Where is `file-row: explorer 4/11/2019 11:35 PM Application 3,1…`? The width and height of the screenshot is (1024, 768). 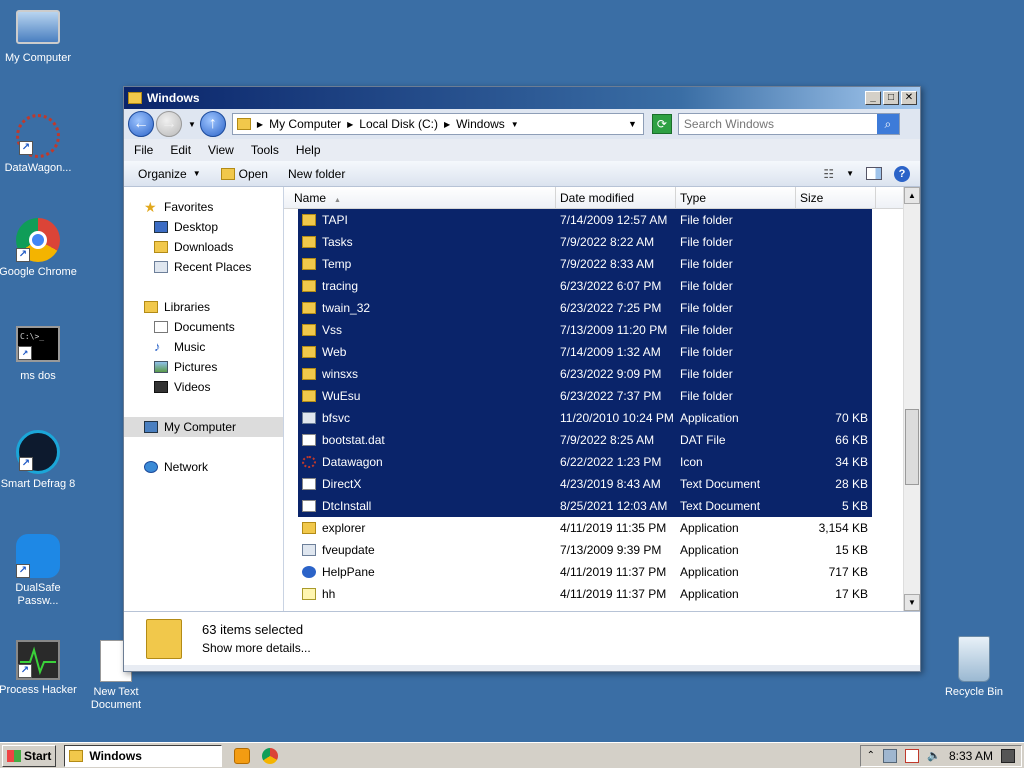
file-row: explorer 4/11/2019 11:35 PM Application 3,1… is located at coordinates (585, 528).